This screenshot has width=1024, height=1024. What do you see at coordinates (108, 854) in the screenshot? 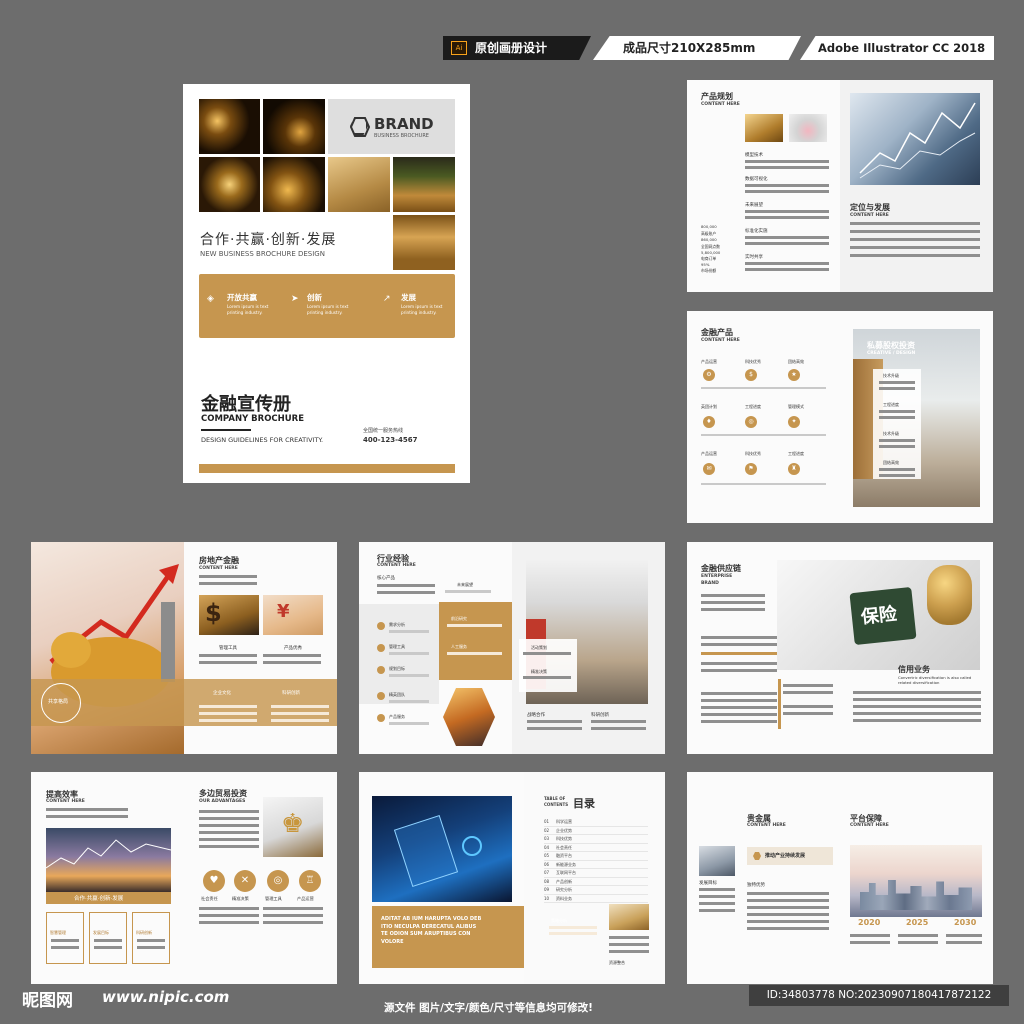
I see `city-chart-lines` at bounding box center [108, 854].